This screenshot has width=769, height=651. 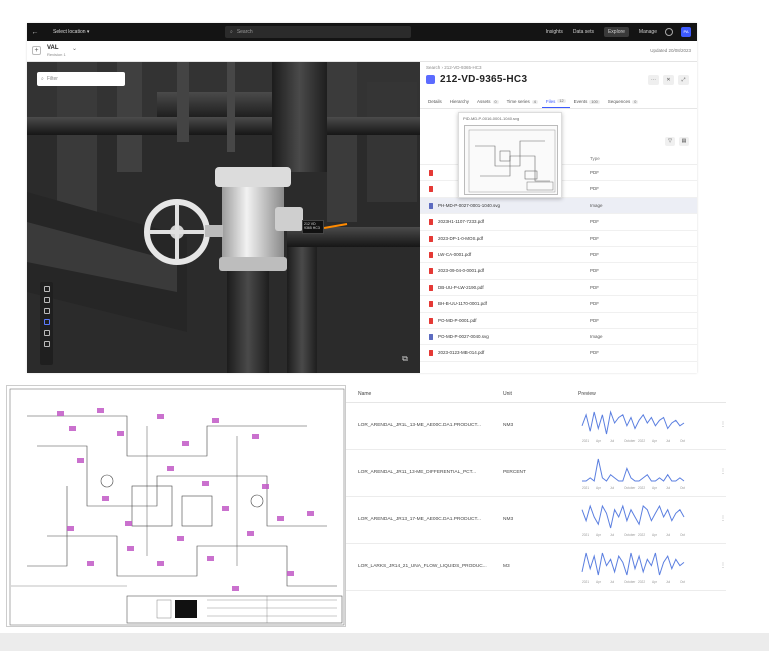 I want to click on file-row: BH-B-UU-1170-0001.pdf PDF, so click(x=558, y=304).